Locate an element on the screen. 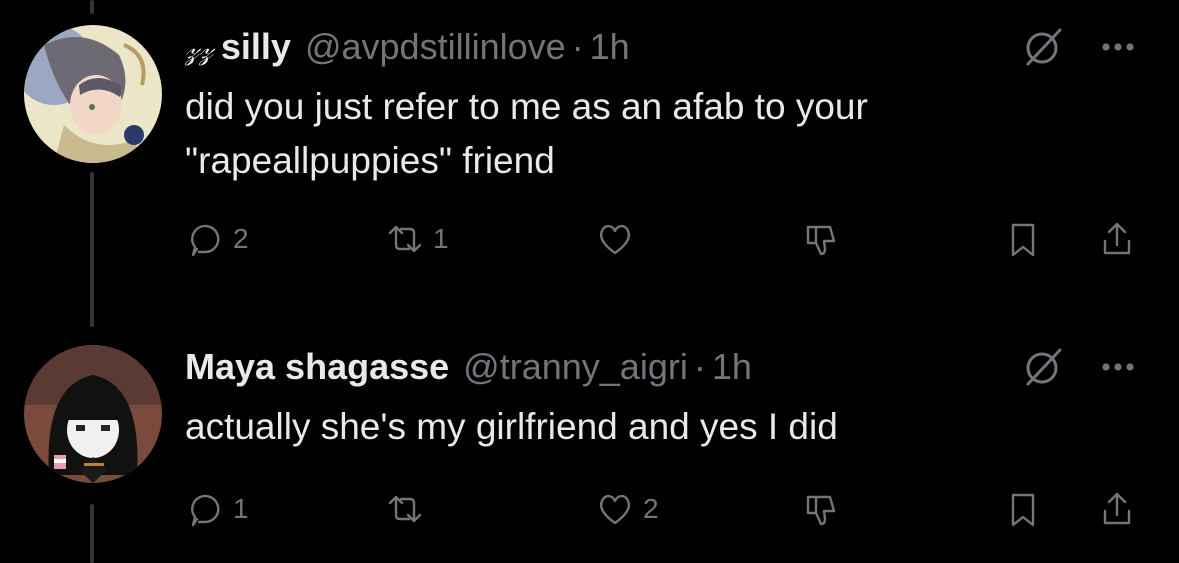 The height and width of the screenshot is (563, 1179). like-button: 2 is located at coordinates (627, 509).